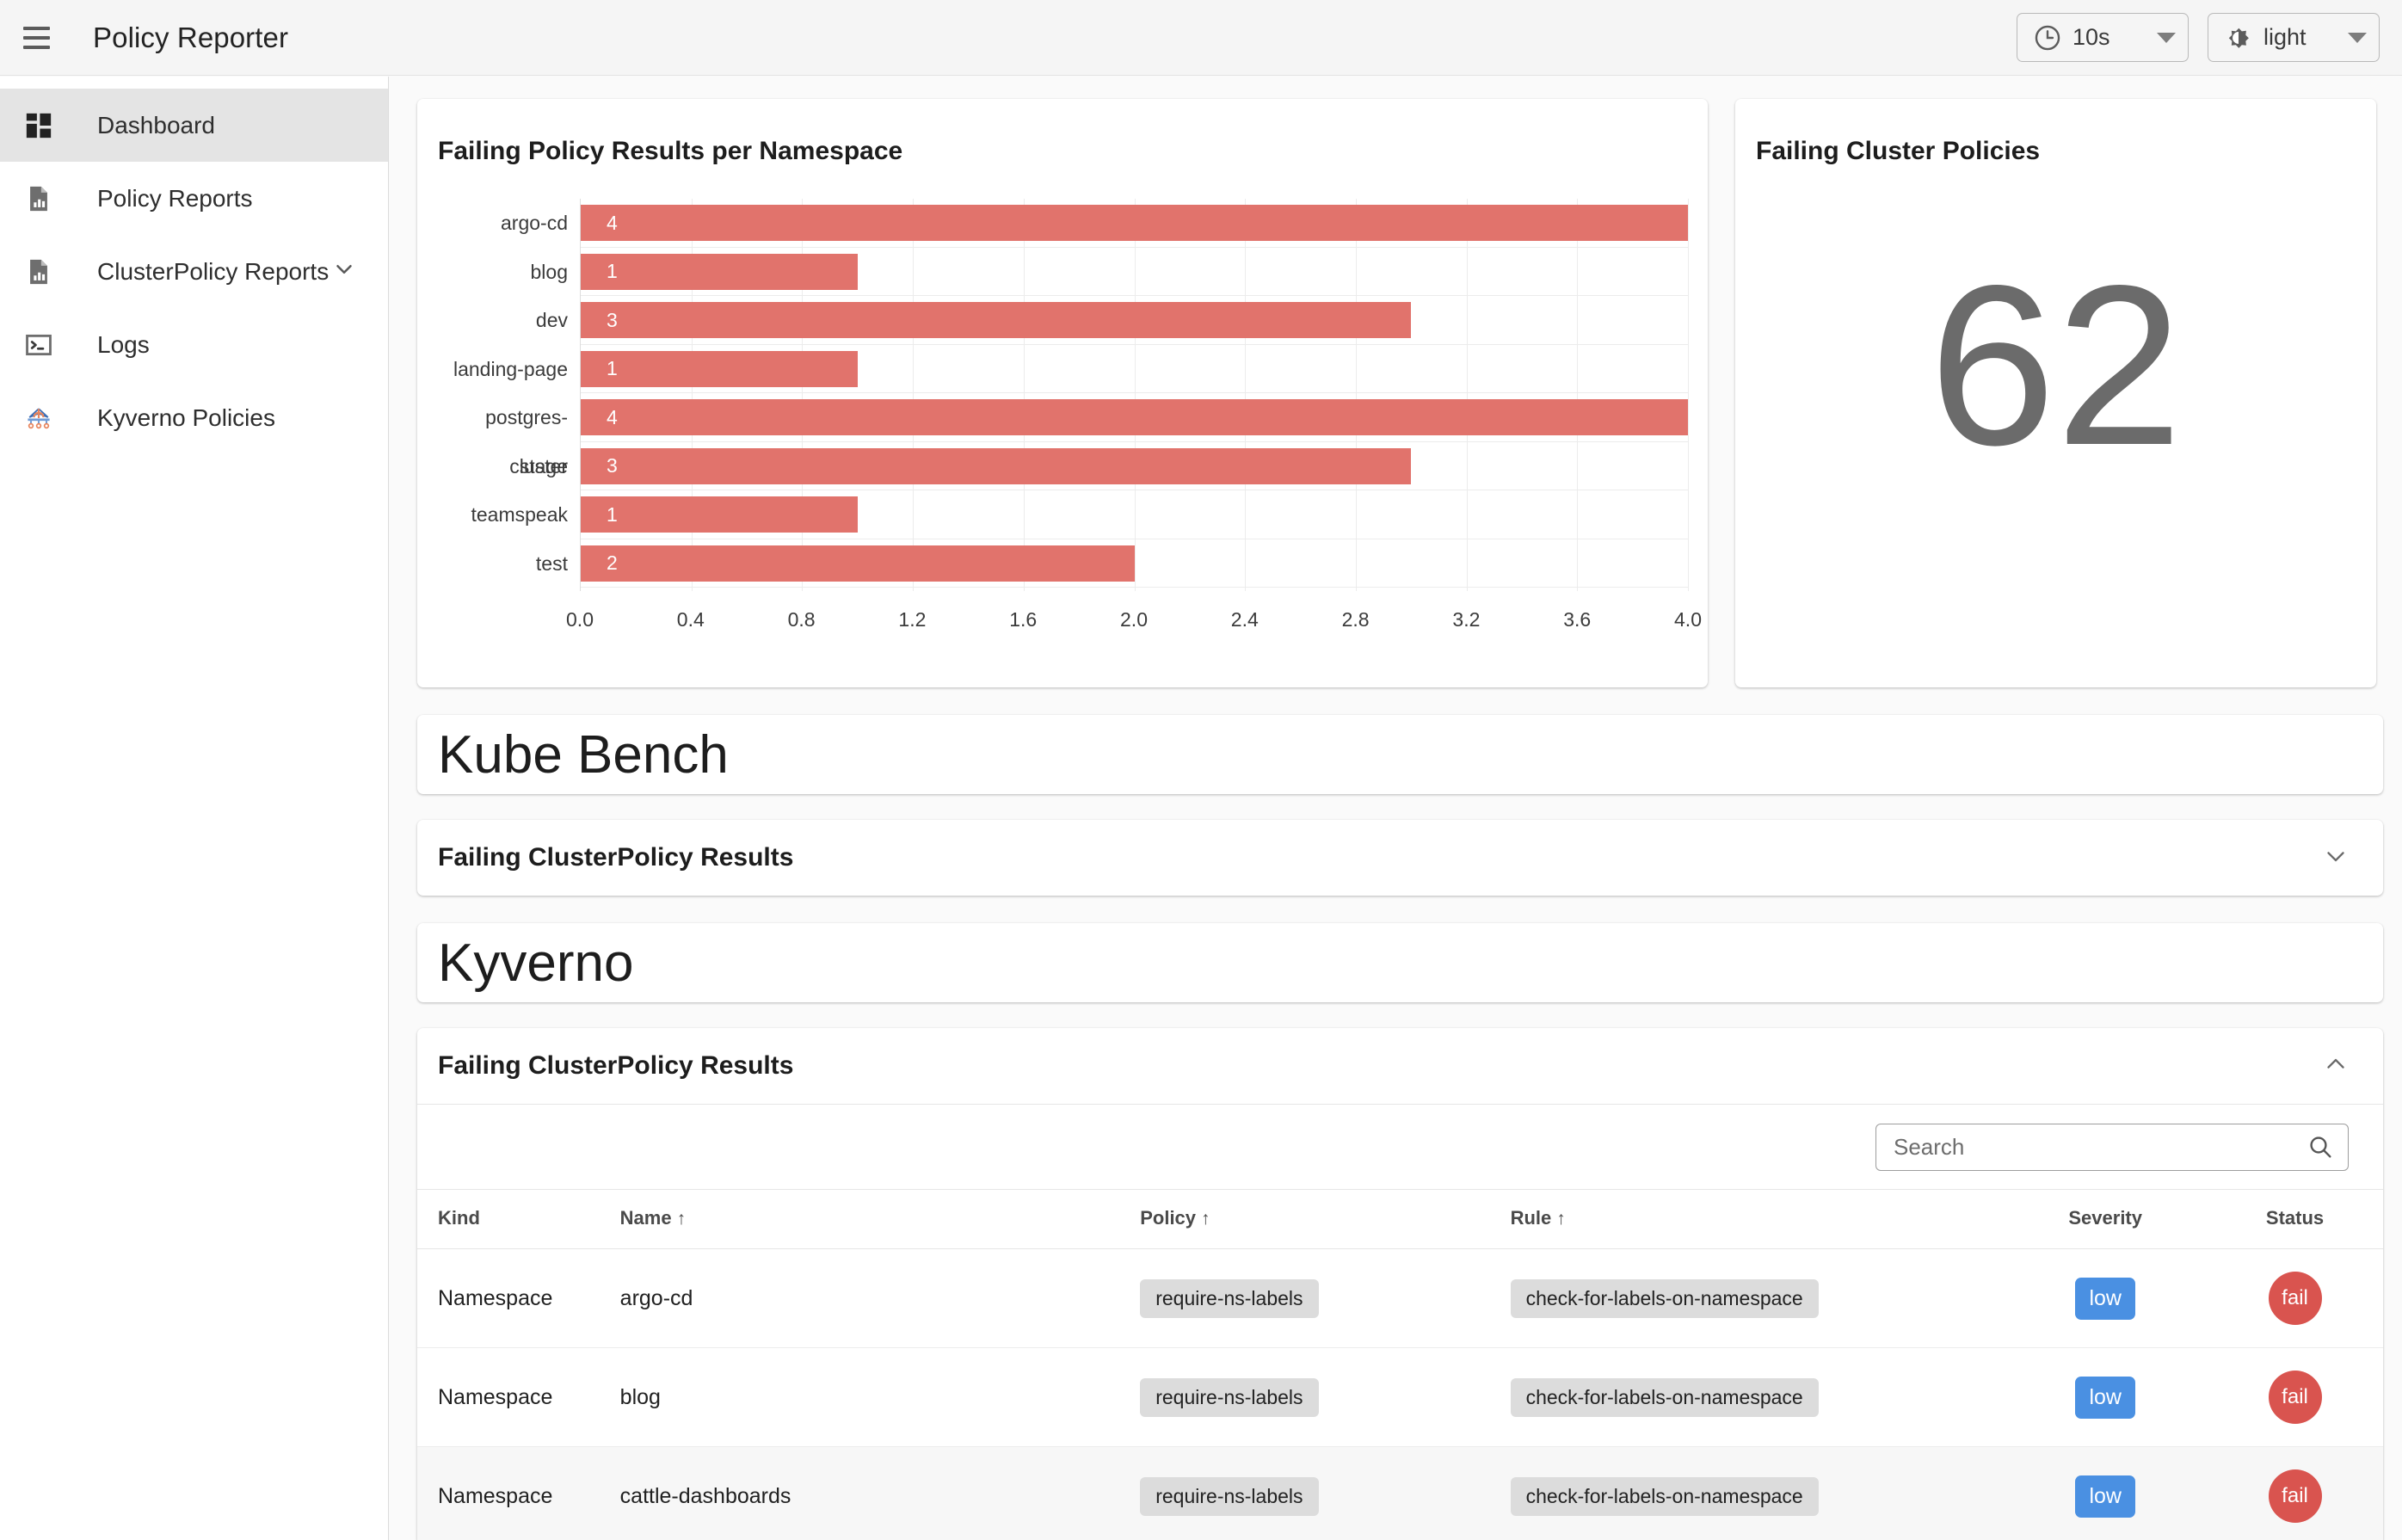  What do you see at coordinates (552, 320) in the screenshot?
I see `y-tick-label: dev` at bounding box center [552, 320].